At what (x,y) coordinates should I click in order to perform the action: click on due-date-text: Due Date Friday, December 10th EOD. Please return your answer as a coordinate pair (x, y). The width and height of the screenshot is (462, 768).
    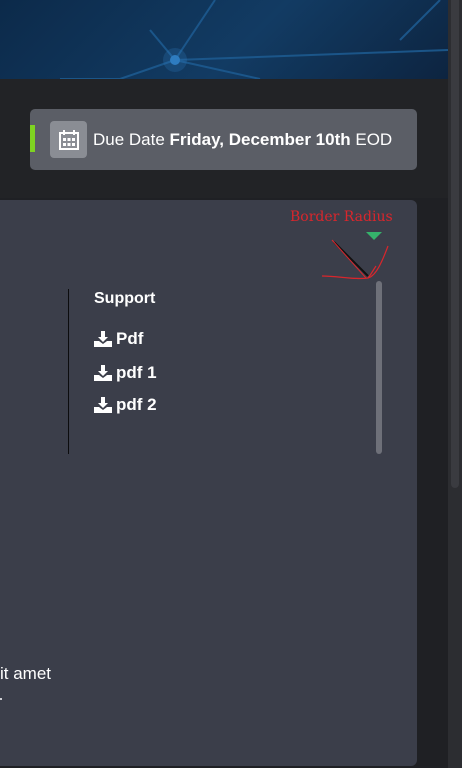
    Looking at the image, I should click on (242, 140).